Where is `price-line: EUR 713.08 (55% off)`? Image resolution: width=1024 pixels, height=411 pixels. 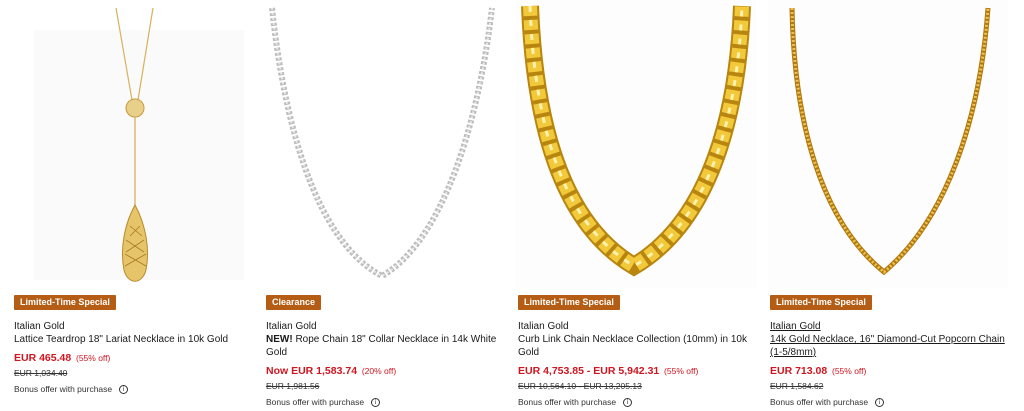 price-line: EUR 713.08 (55% off) is located at coordinates (888, 371).